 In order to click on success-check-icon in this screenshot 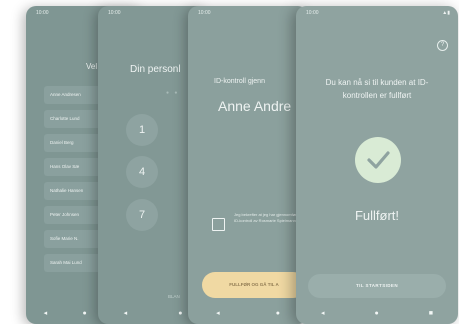, I will do `click(378, 160)`.